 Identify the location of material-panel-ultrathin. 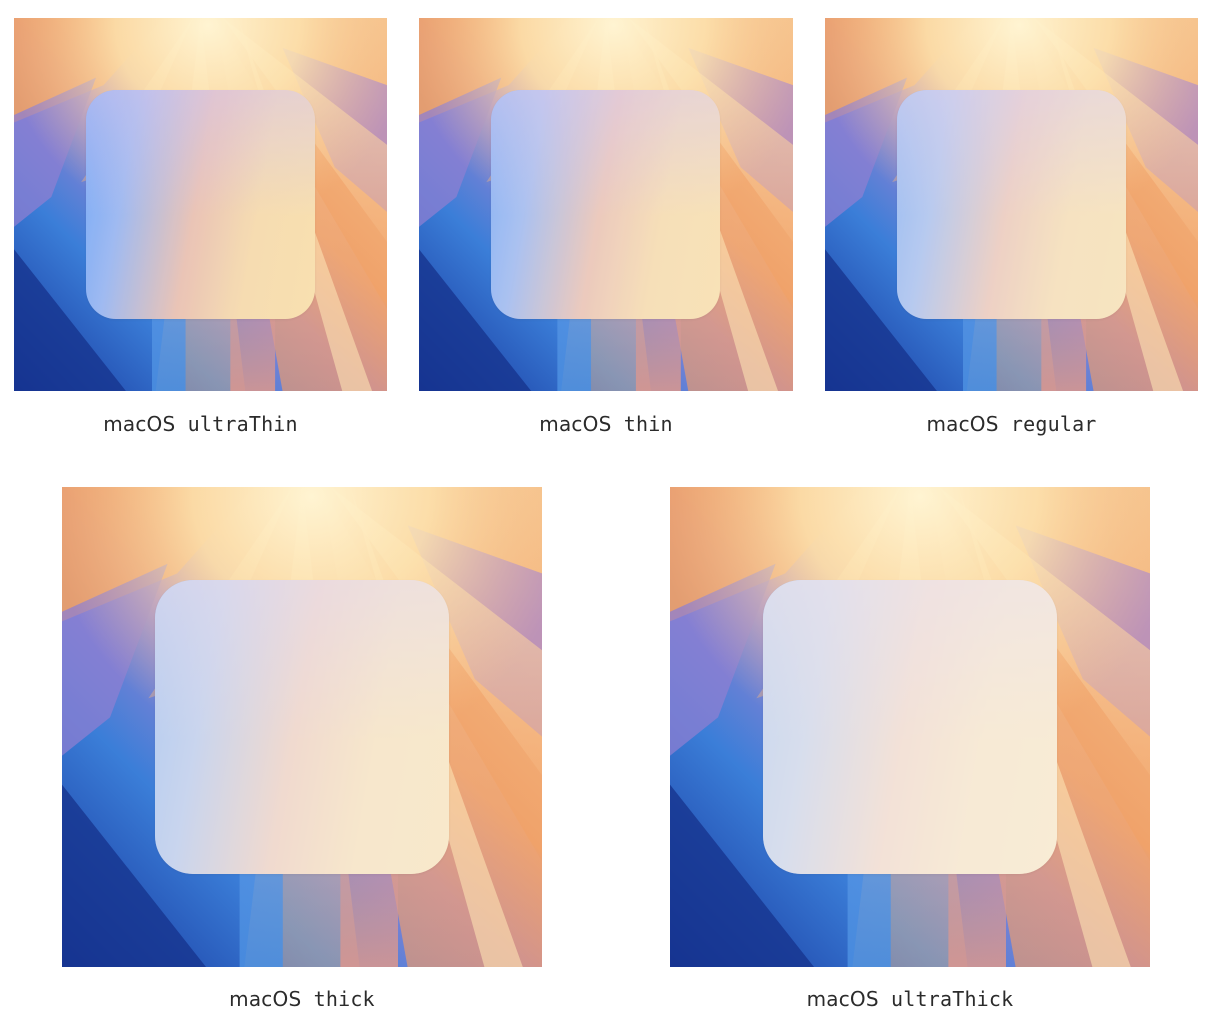
(200, 204).